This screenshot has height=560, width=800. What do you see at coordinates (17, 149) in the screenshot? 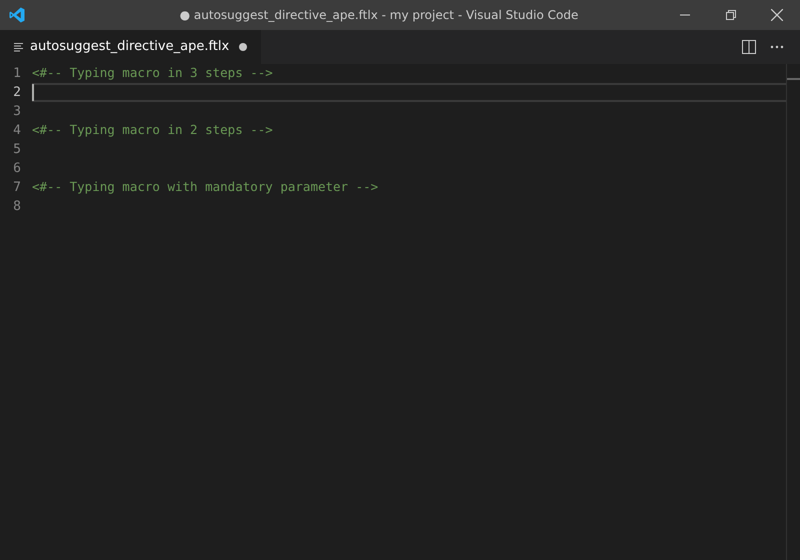
I see `line-number: 5` at bounding box center [17, 149].